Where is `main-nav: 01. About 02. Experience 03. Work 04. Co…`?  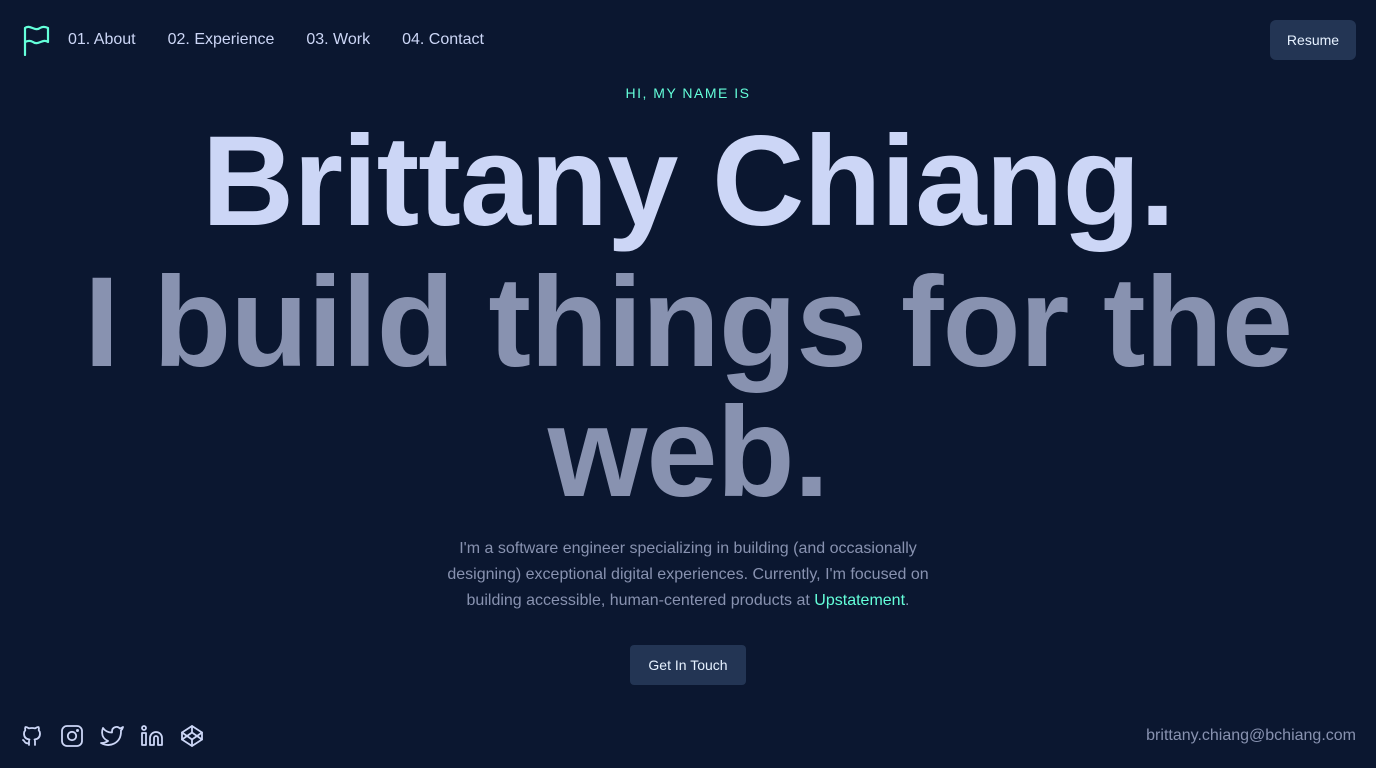 main-nav: 01. About 02. Experience 03. Work 04. Co… is located at coordinates (292, 40).